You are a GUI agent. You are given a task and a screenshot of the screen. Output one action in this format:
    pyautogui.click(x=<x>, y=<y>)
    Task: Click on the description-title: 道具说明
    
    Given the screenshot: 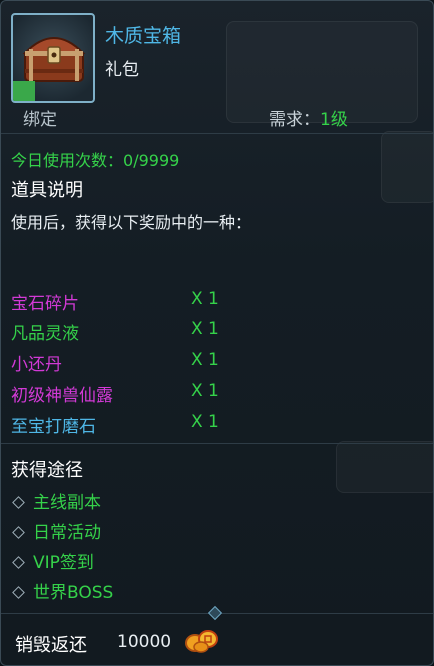 What is the action you would take?
    pyautogui.click(x=47, y=190)
    